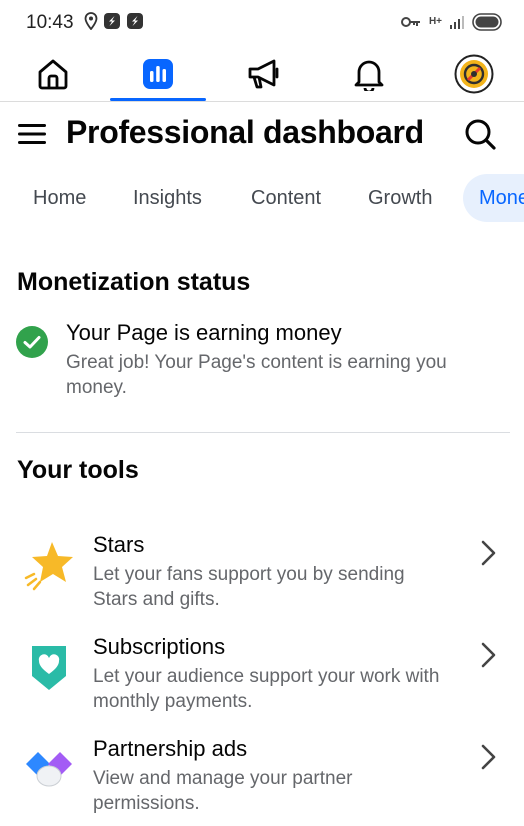 This screenshot has height=826, width=524. Describe the element at coordinates (50, 22) in the screenshot. I see `status-time: 10:43` at that location.